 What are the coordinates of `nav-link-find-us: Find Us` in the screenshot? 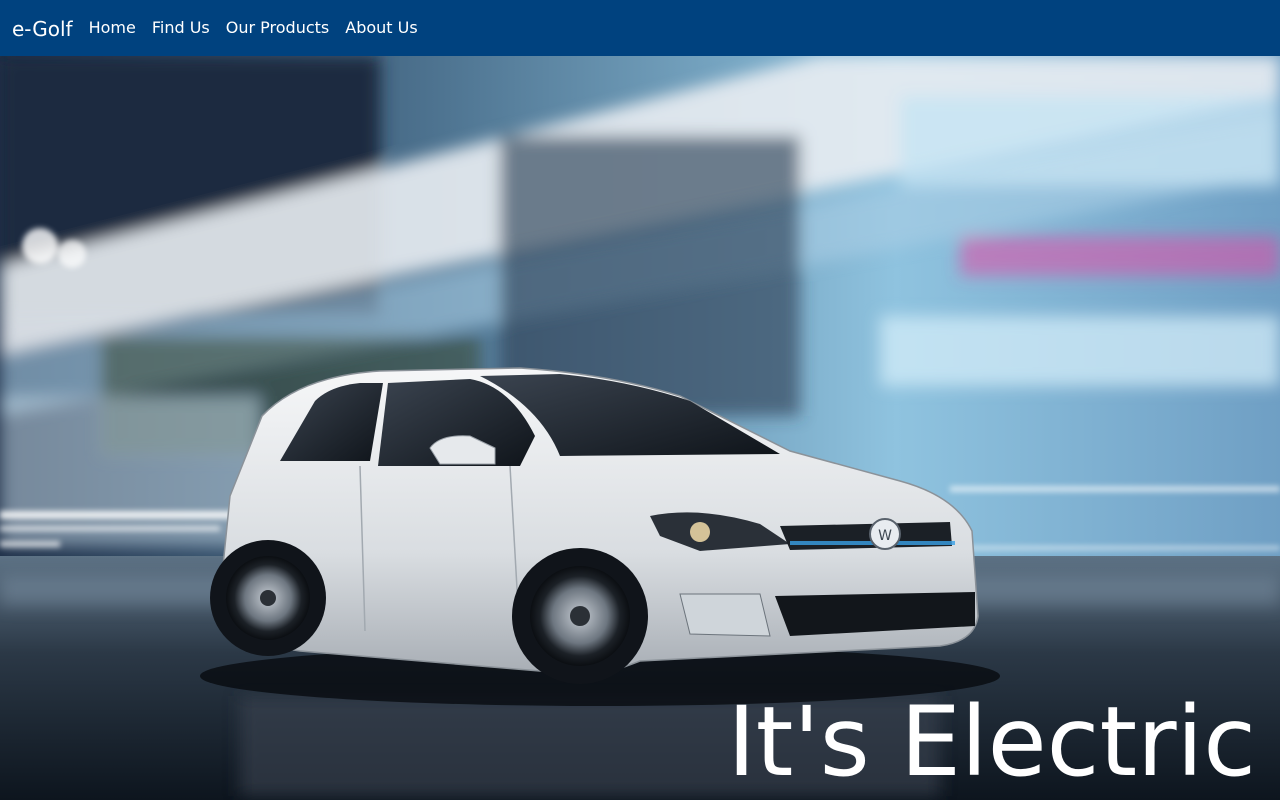 It's located at (181, 27).